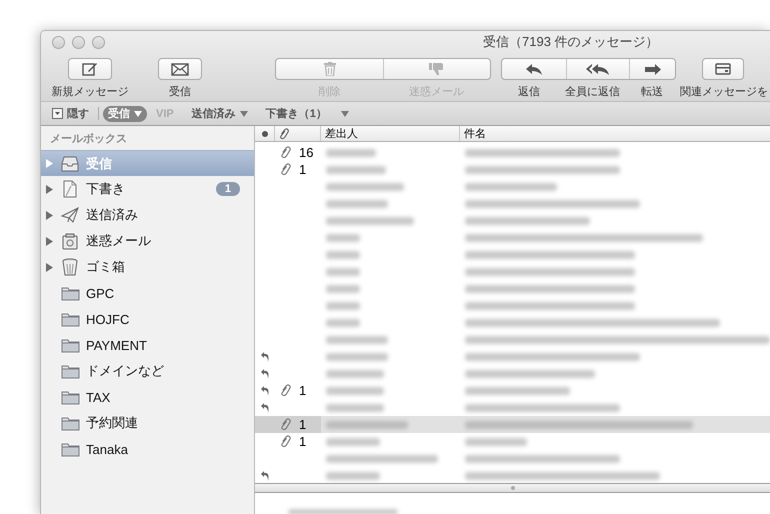 The image size is (770, 514). I want to click on mailbox-item: TAX, so click(147, 397).